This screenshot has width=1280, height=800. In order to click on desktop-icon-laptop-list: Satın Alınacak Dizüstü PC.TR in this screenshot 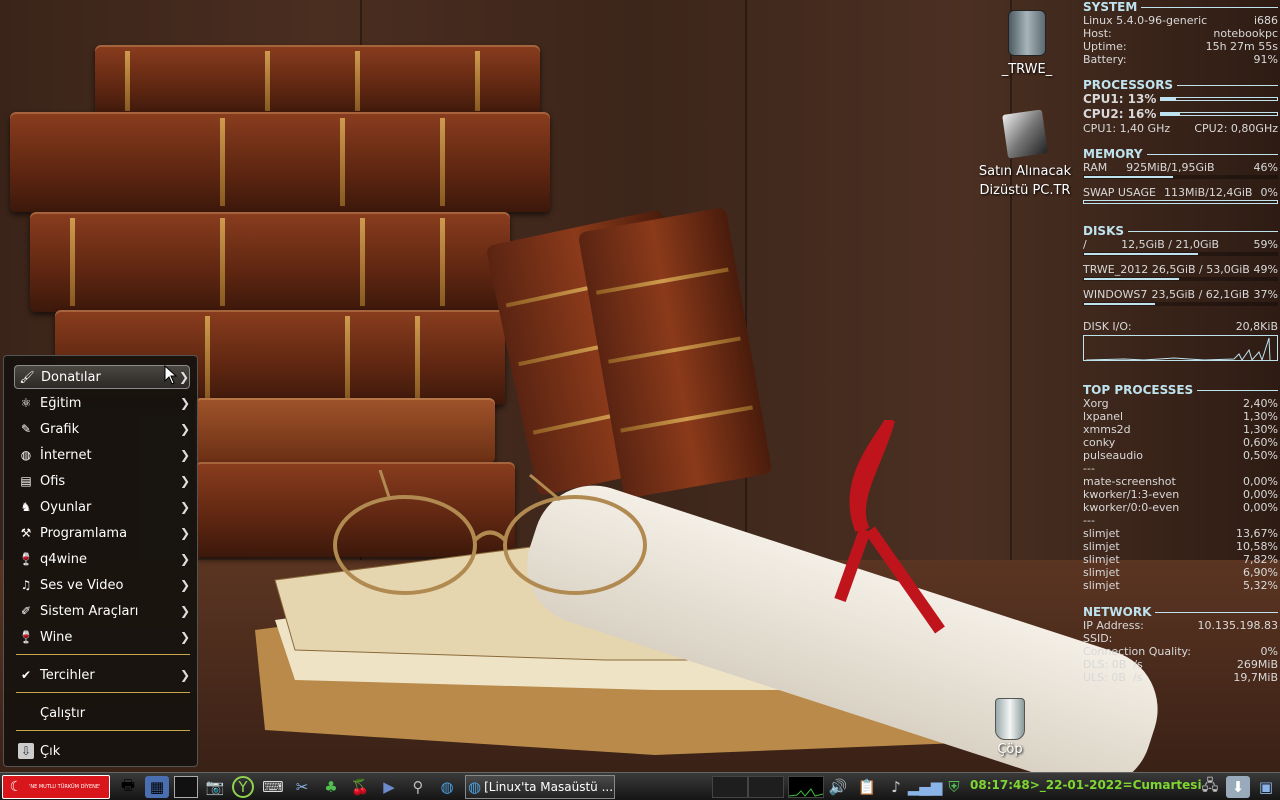, I will do `click(1025, 154)`.